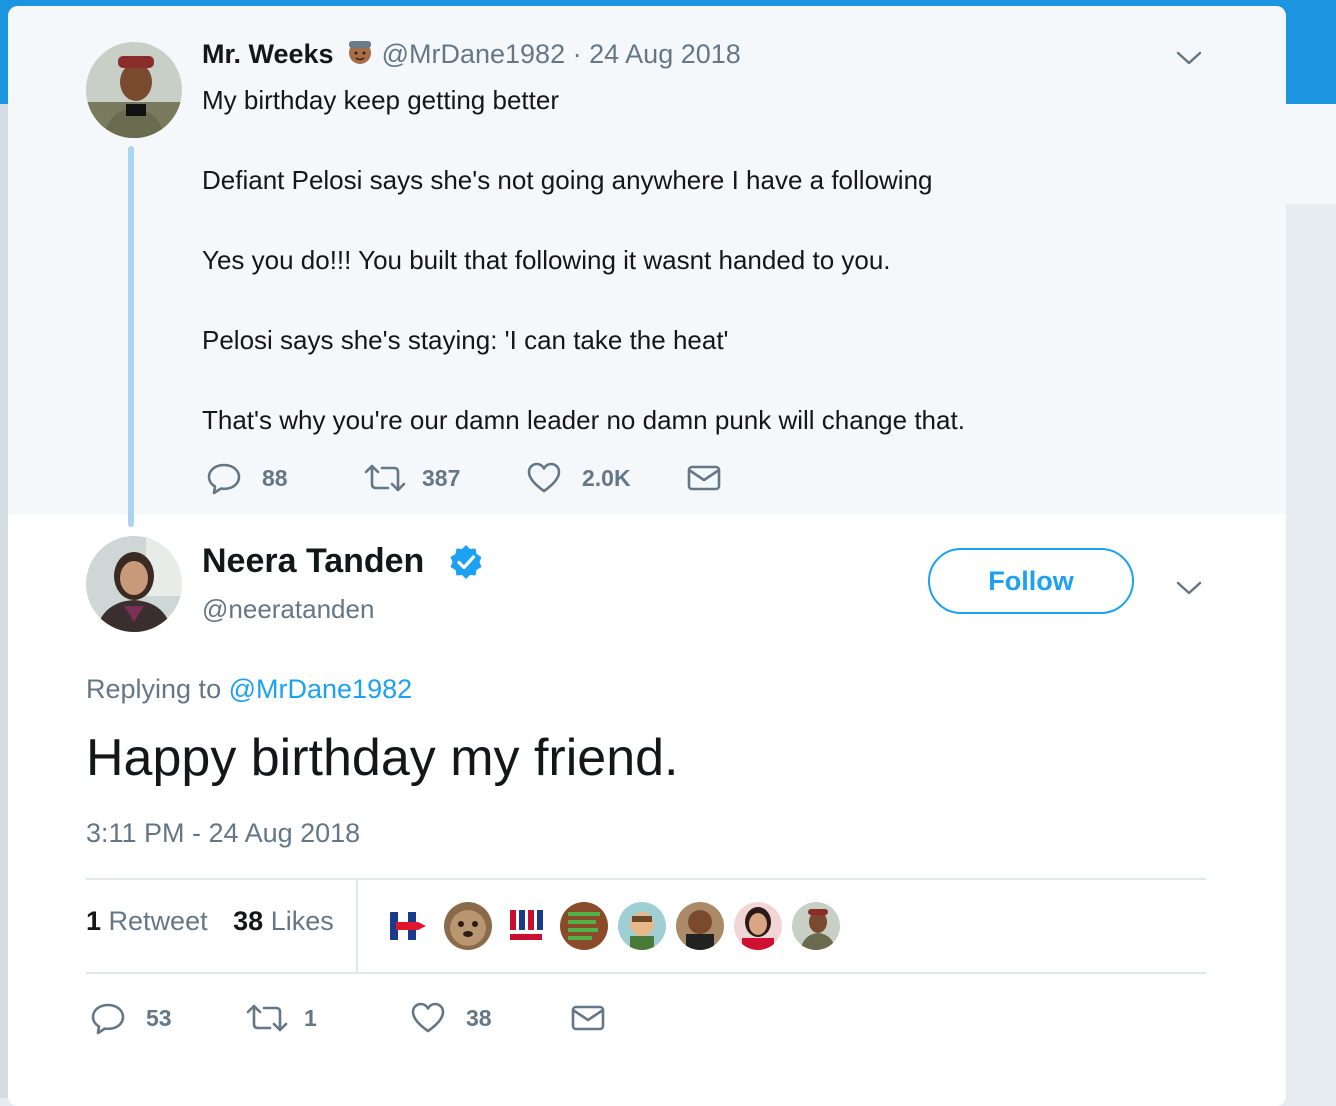 This screenshot has height=1106, width=1336. What do you see at coordinates (159, 1017) in the screenshot?
I see `reply-count: 53` at bounding box center [159, 1017].